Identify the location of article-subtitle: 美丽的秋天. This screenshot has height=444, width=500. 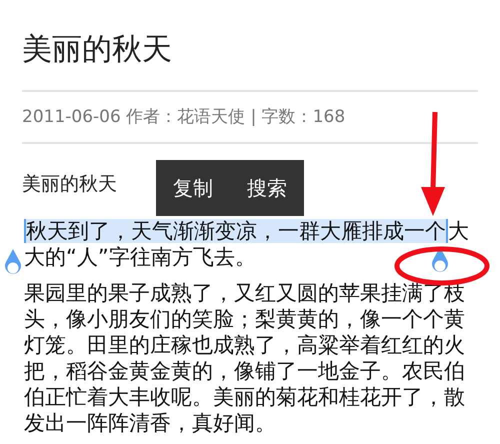
(69, 184).